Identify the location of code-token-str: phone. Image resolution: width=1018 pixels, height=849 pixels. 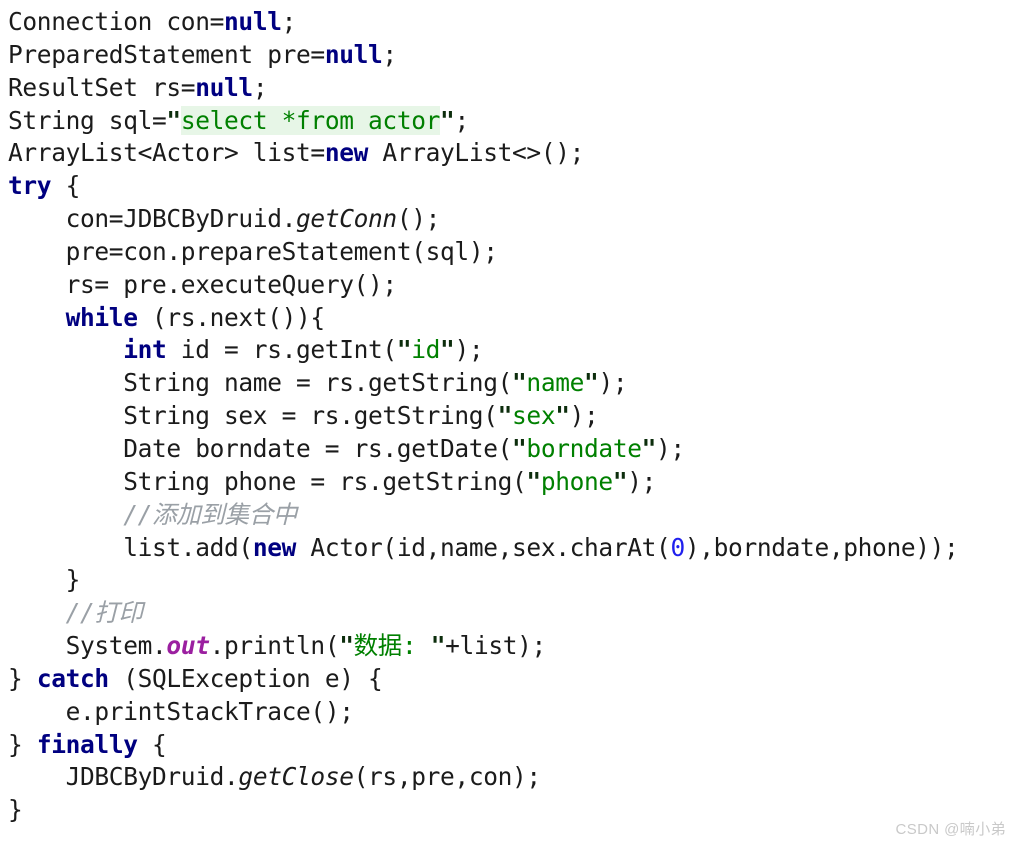
(576, 481).